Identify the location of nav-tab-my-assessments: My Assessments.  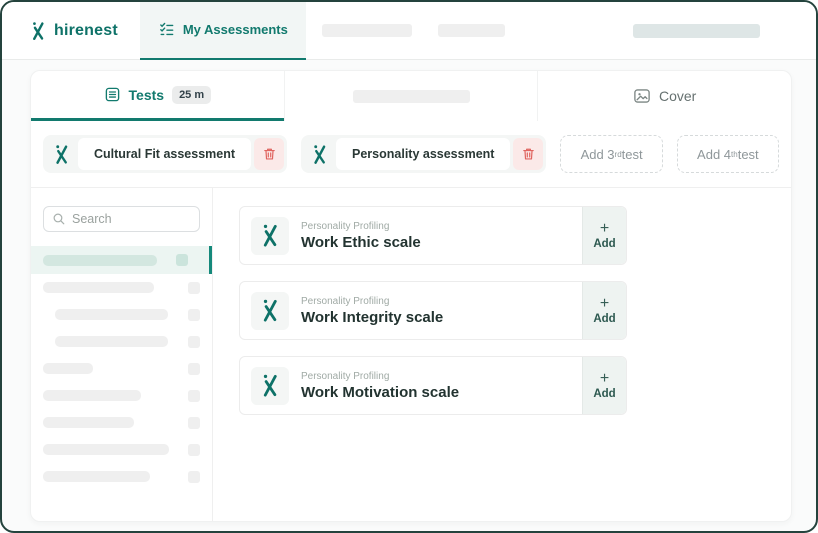
(222, 31).